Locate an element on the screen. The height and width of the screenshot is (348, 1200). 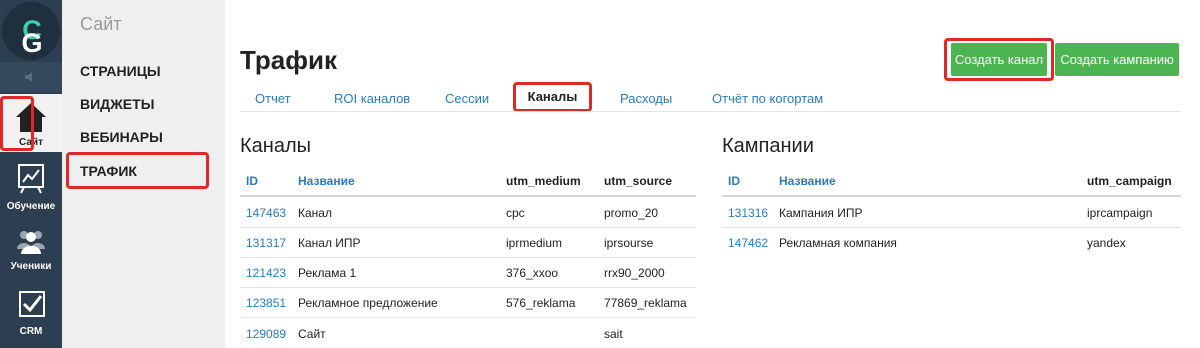
tab-cohort-report: Отчёт по когортам is located at coordinates (767, 98).